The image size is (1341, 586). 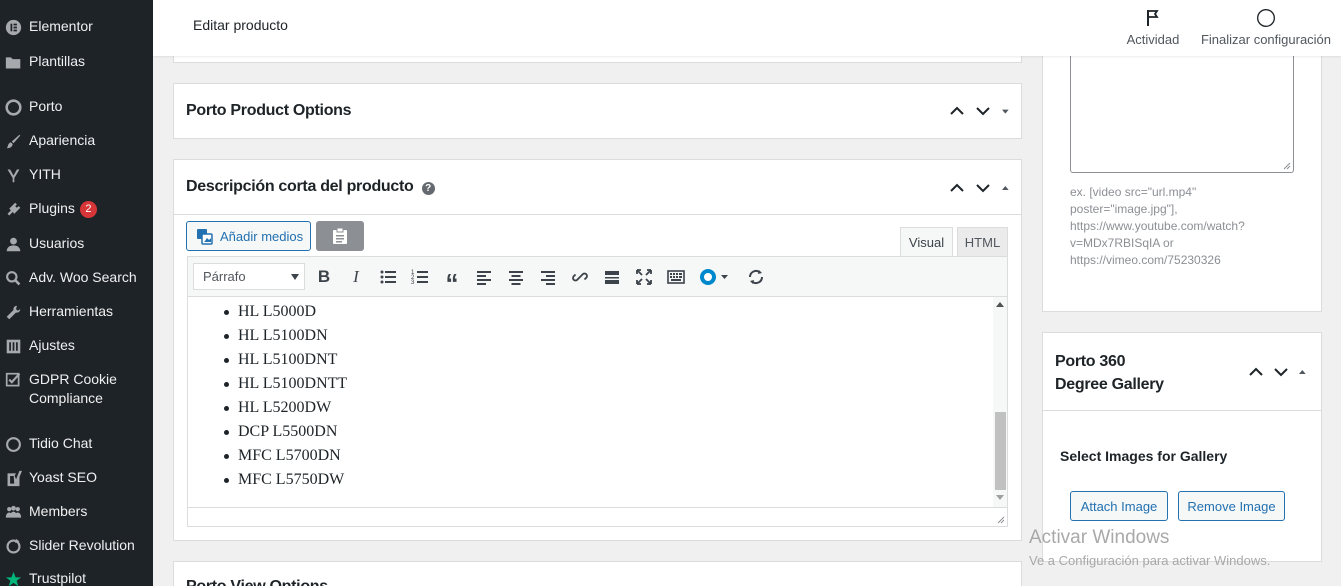 What do you see at coordinates (1266, 39) in the screenshot?
I see `finish-setup-label: Finalizar configuración` at bounding box center [1266, 39].